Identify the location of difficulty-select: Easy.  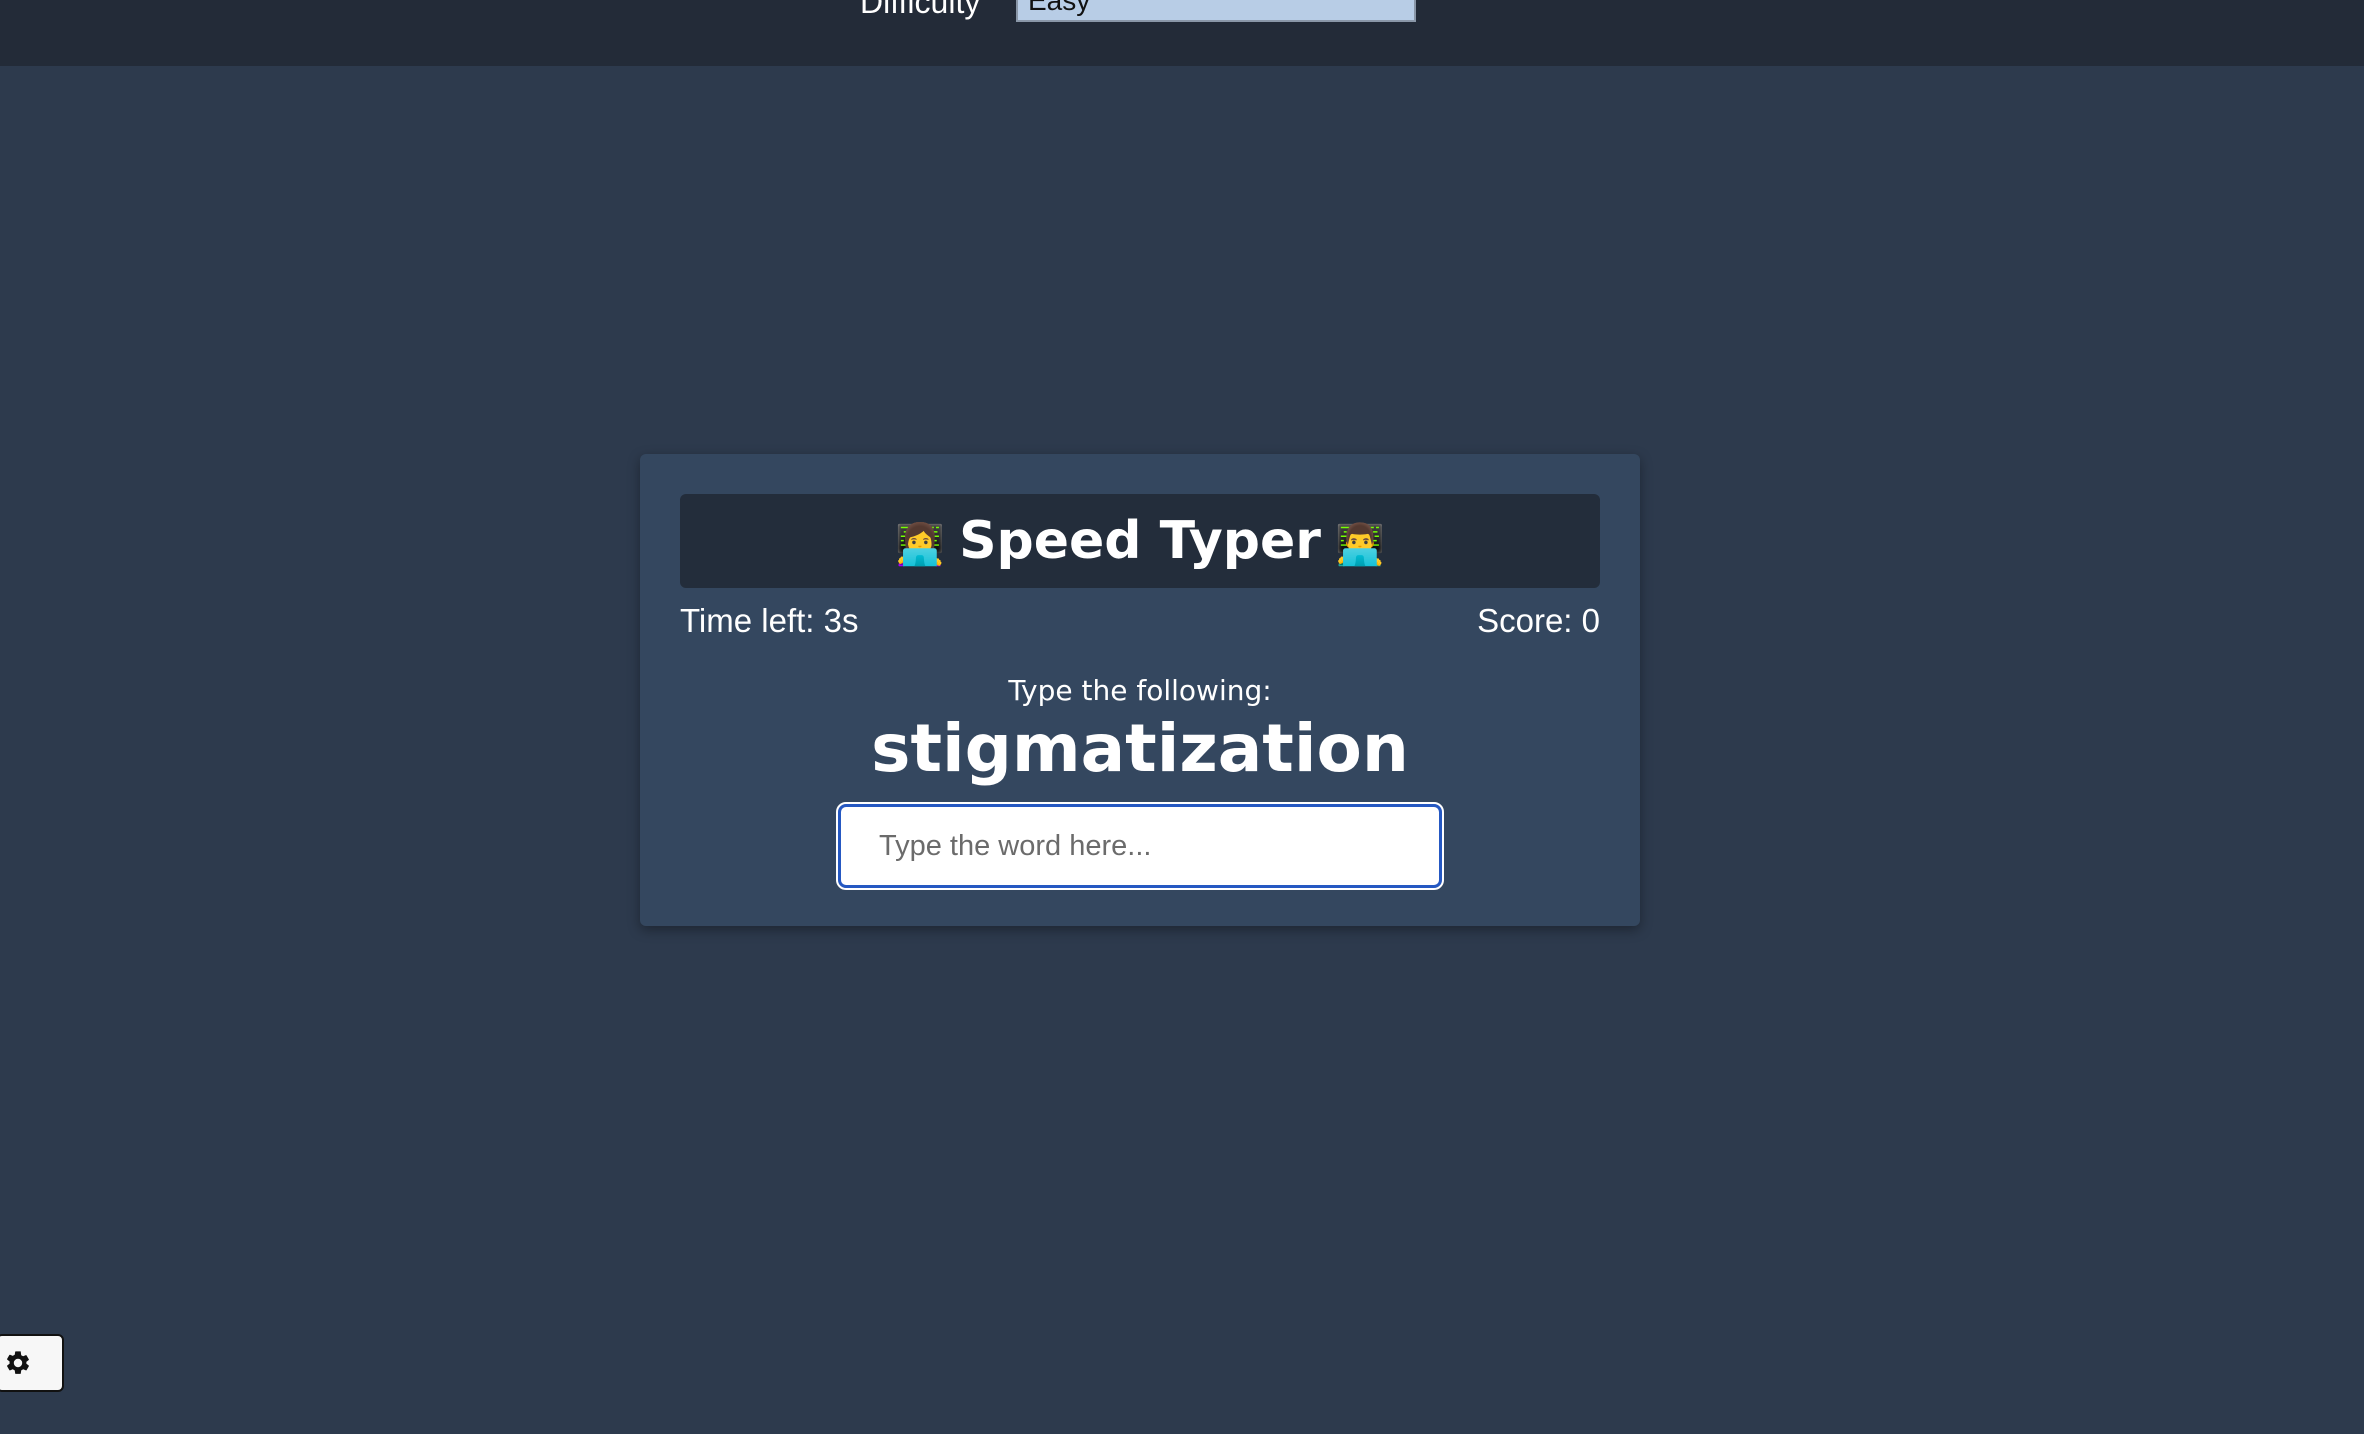
(1216, 11).